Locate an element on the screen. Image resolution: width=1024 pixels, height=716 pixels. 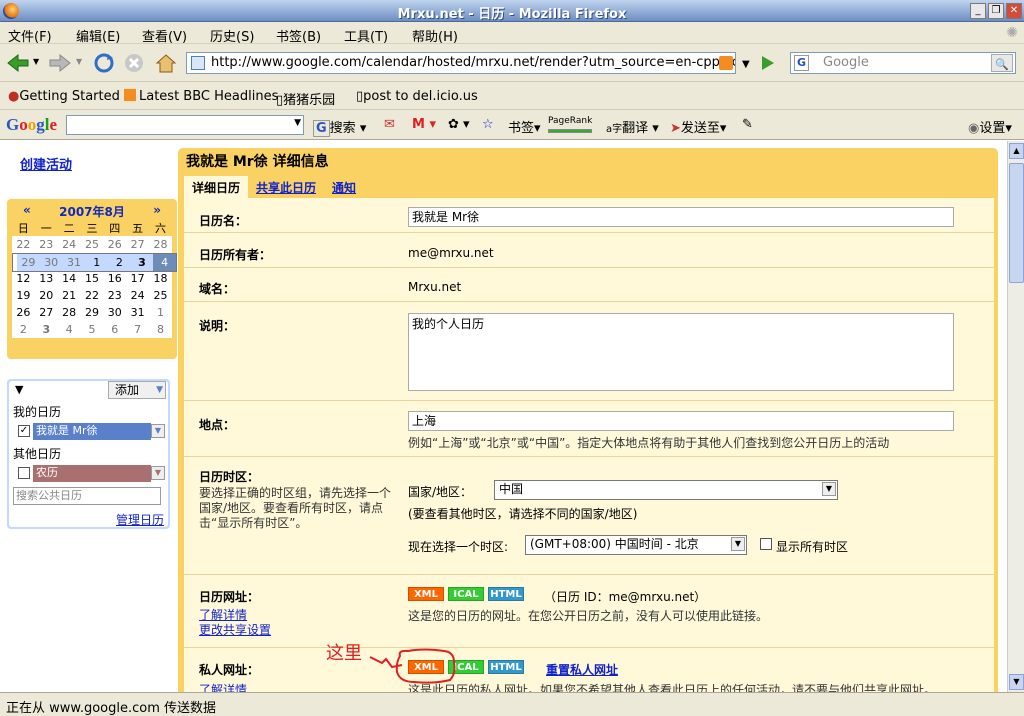
prev-month-button: « is located at coordinates (27, 211).